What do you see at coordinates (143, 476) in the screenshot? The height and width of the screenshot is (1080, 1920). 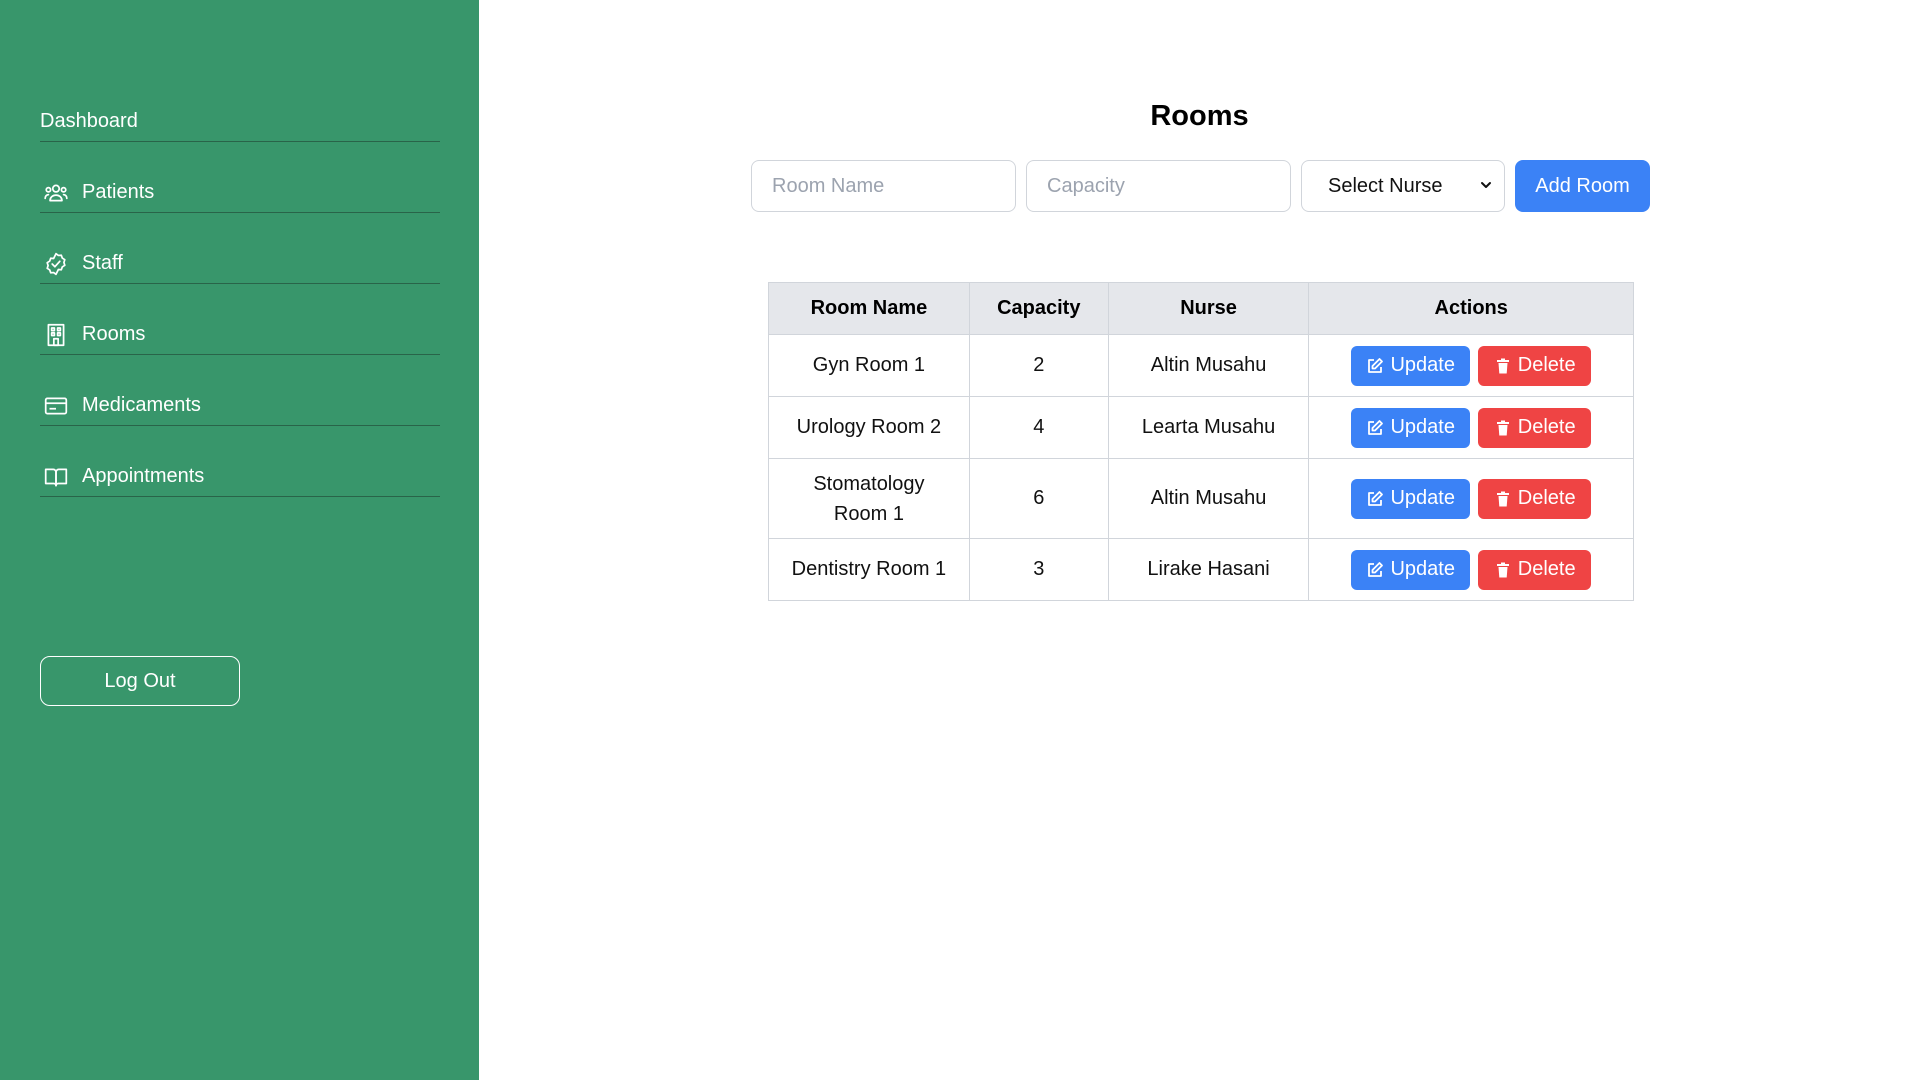 I see `sidebar-item-label: Appointments` at bounding box center [143, 476].